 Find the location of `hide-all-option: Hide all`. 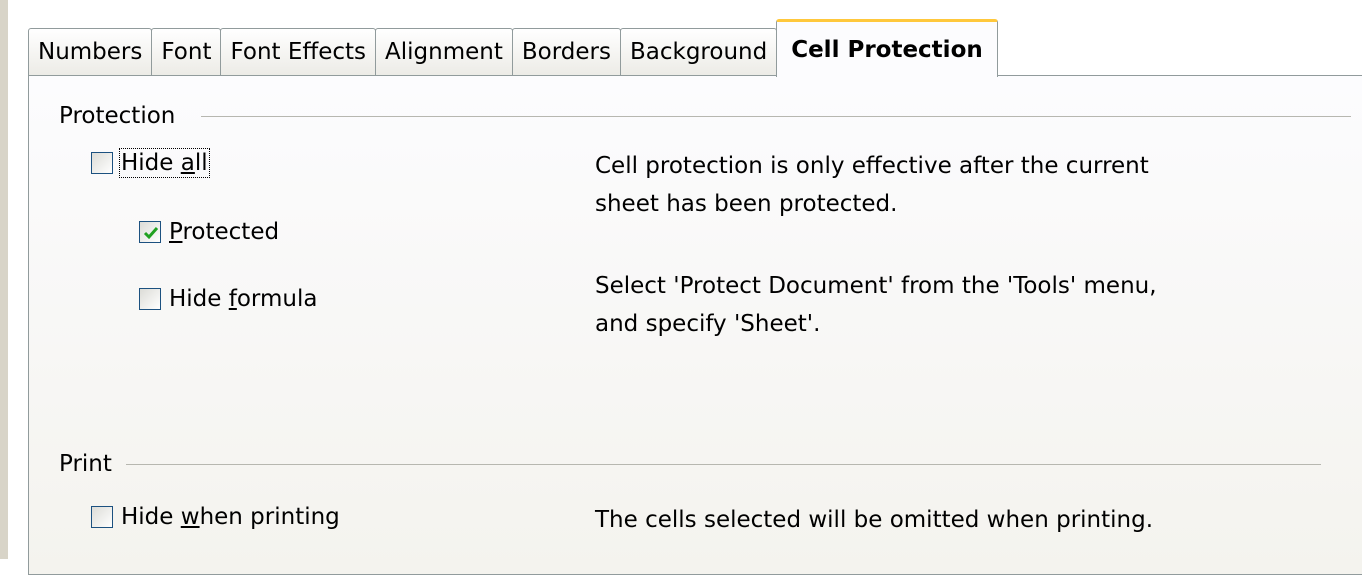

hide-all-option: Hide all is located at coordinates (150, 163).